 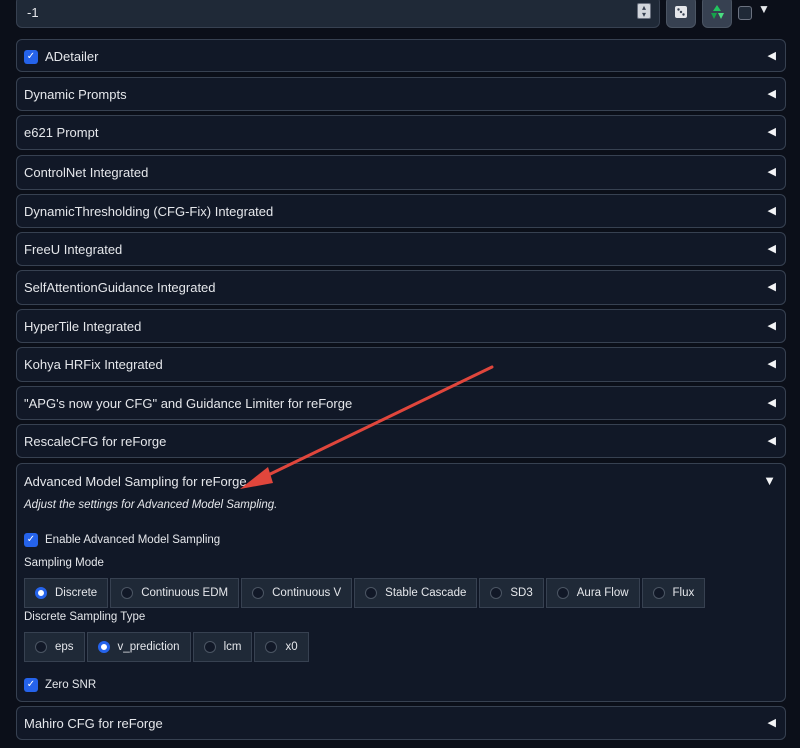 I want to click on zero-snr-checkbox-row: ✓ Zero SNR, so click(x=60, y=685).